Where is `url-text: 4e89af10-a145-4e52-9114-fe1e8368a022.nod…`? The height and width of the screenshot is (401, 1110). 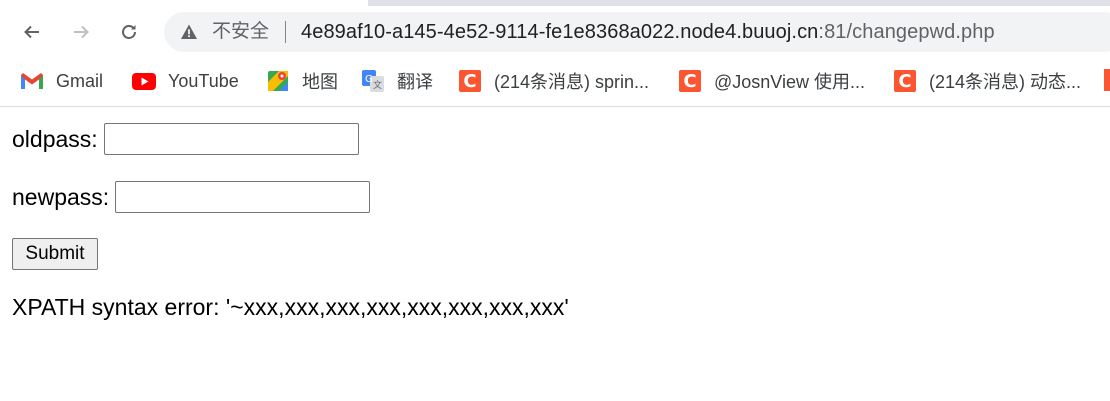
url-text: 4e89af10-a145-4e52-9114-fe1e8368a022.nod… is located at coordinates (648, 32).